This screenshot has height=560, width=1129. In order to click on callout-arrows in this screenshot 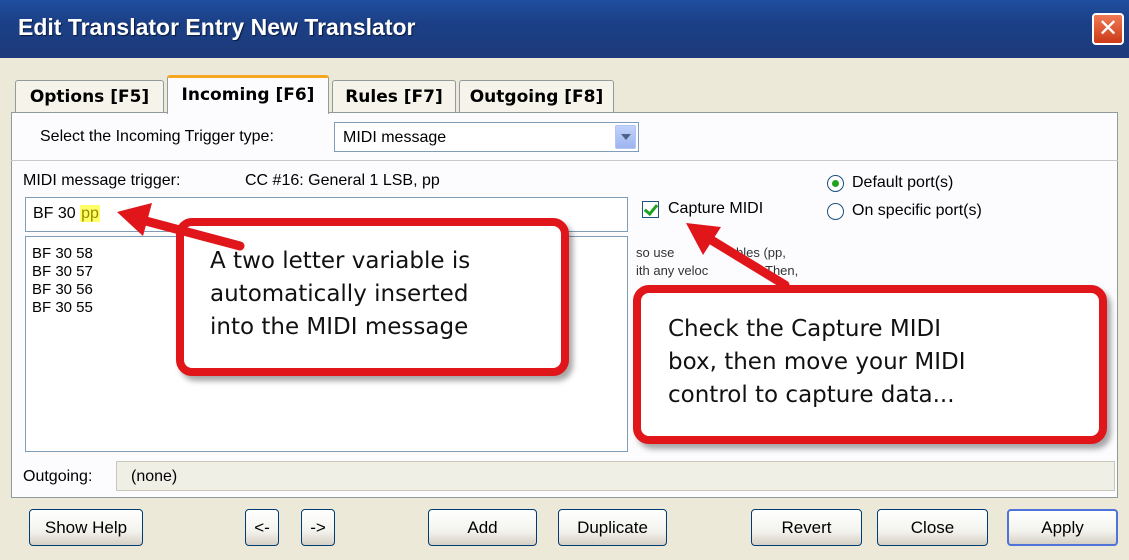, I will do `click(453, 246)`.